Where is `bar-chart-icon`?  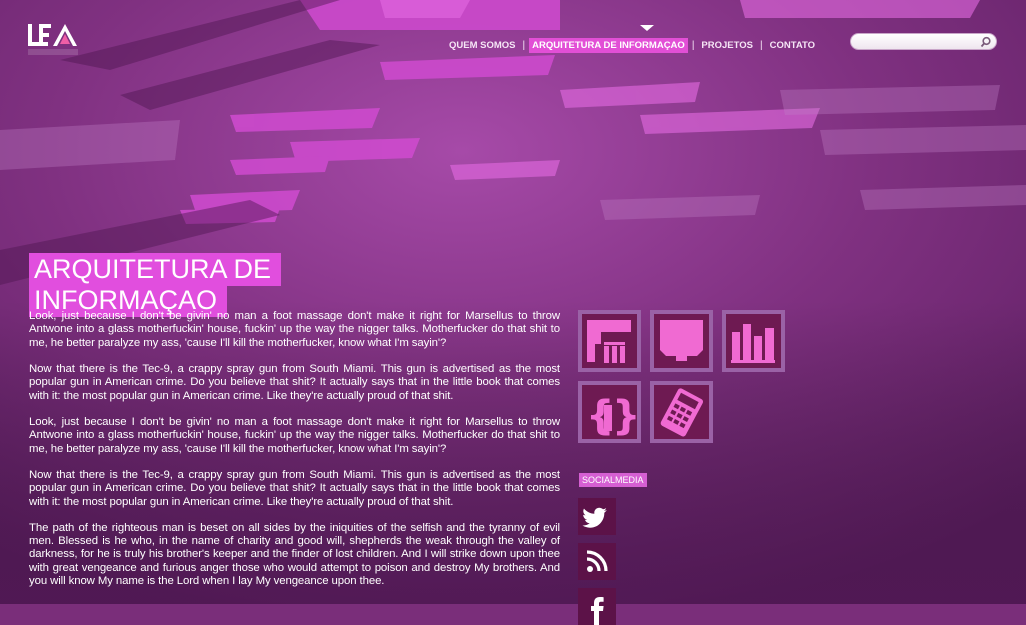
bar-chart-icon is located at coordinates (753, 343).